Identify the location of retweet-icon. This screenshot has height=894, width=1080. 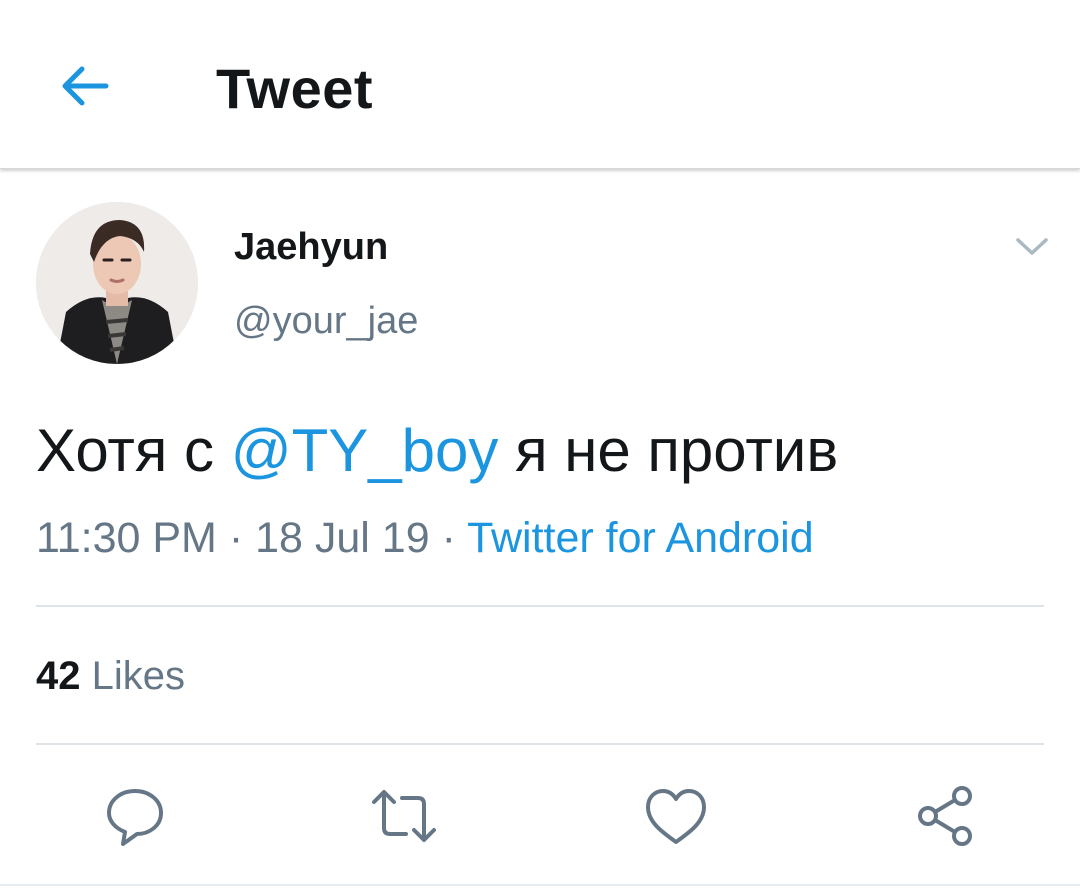
(404, 816).